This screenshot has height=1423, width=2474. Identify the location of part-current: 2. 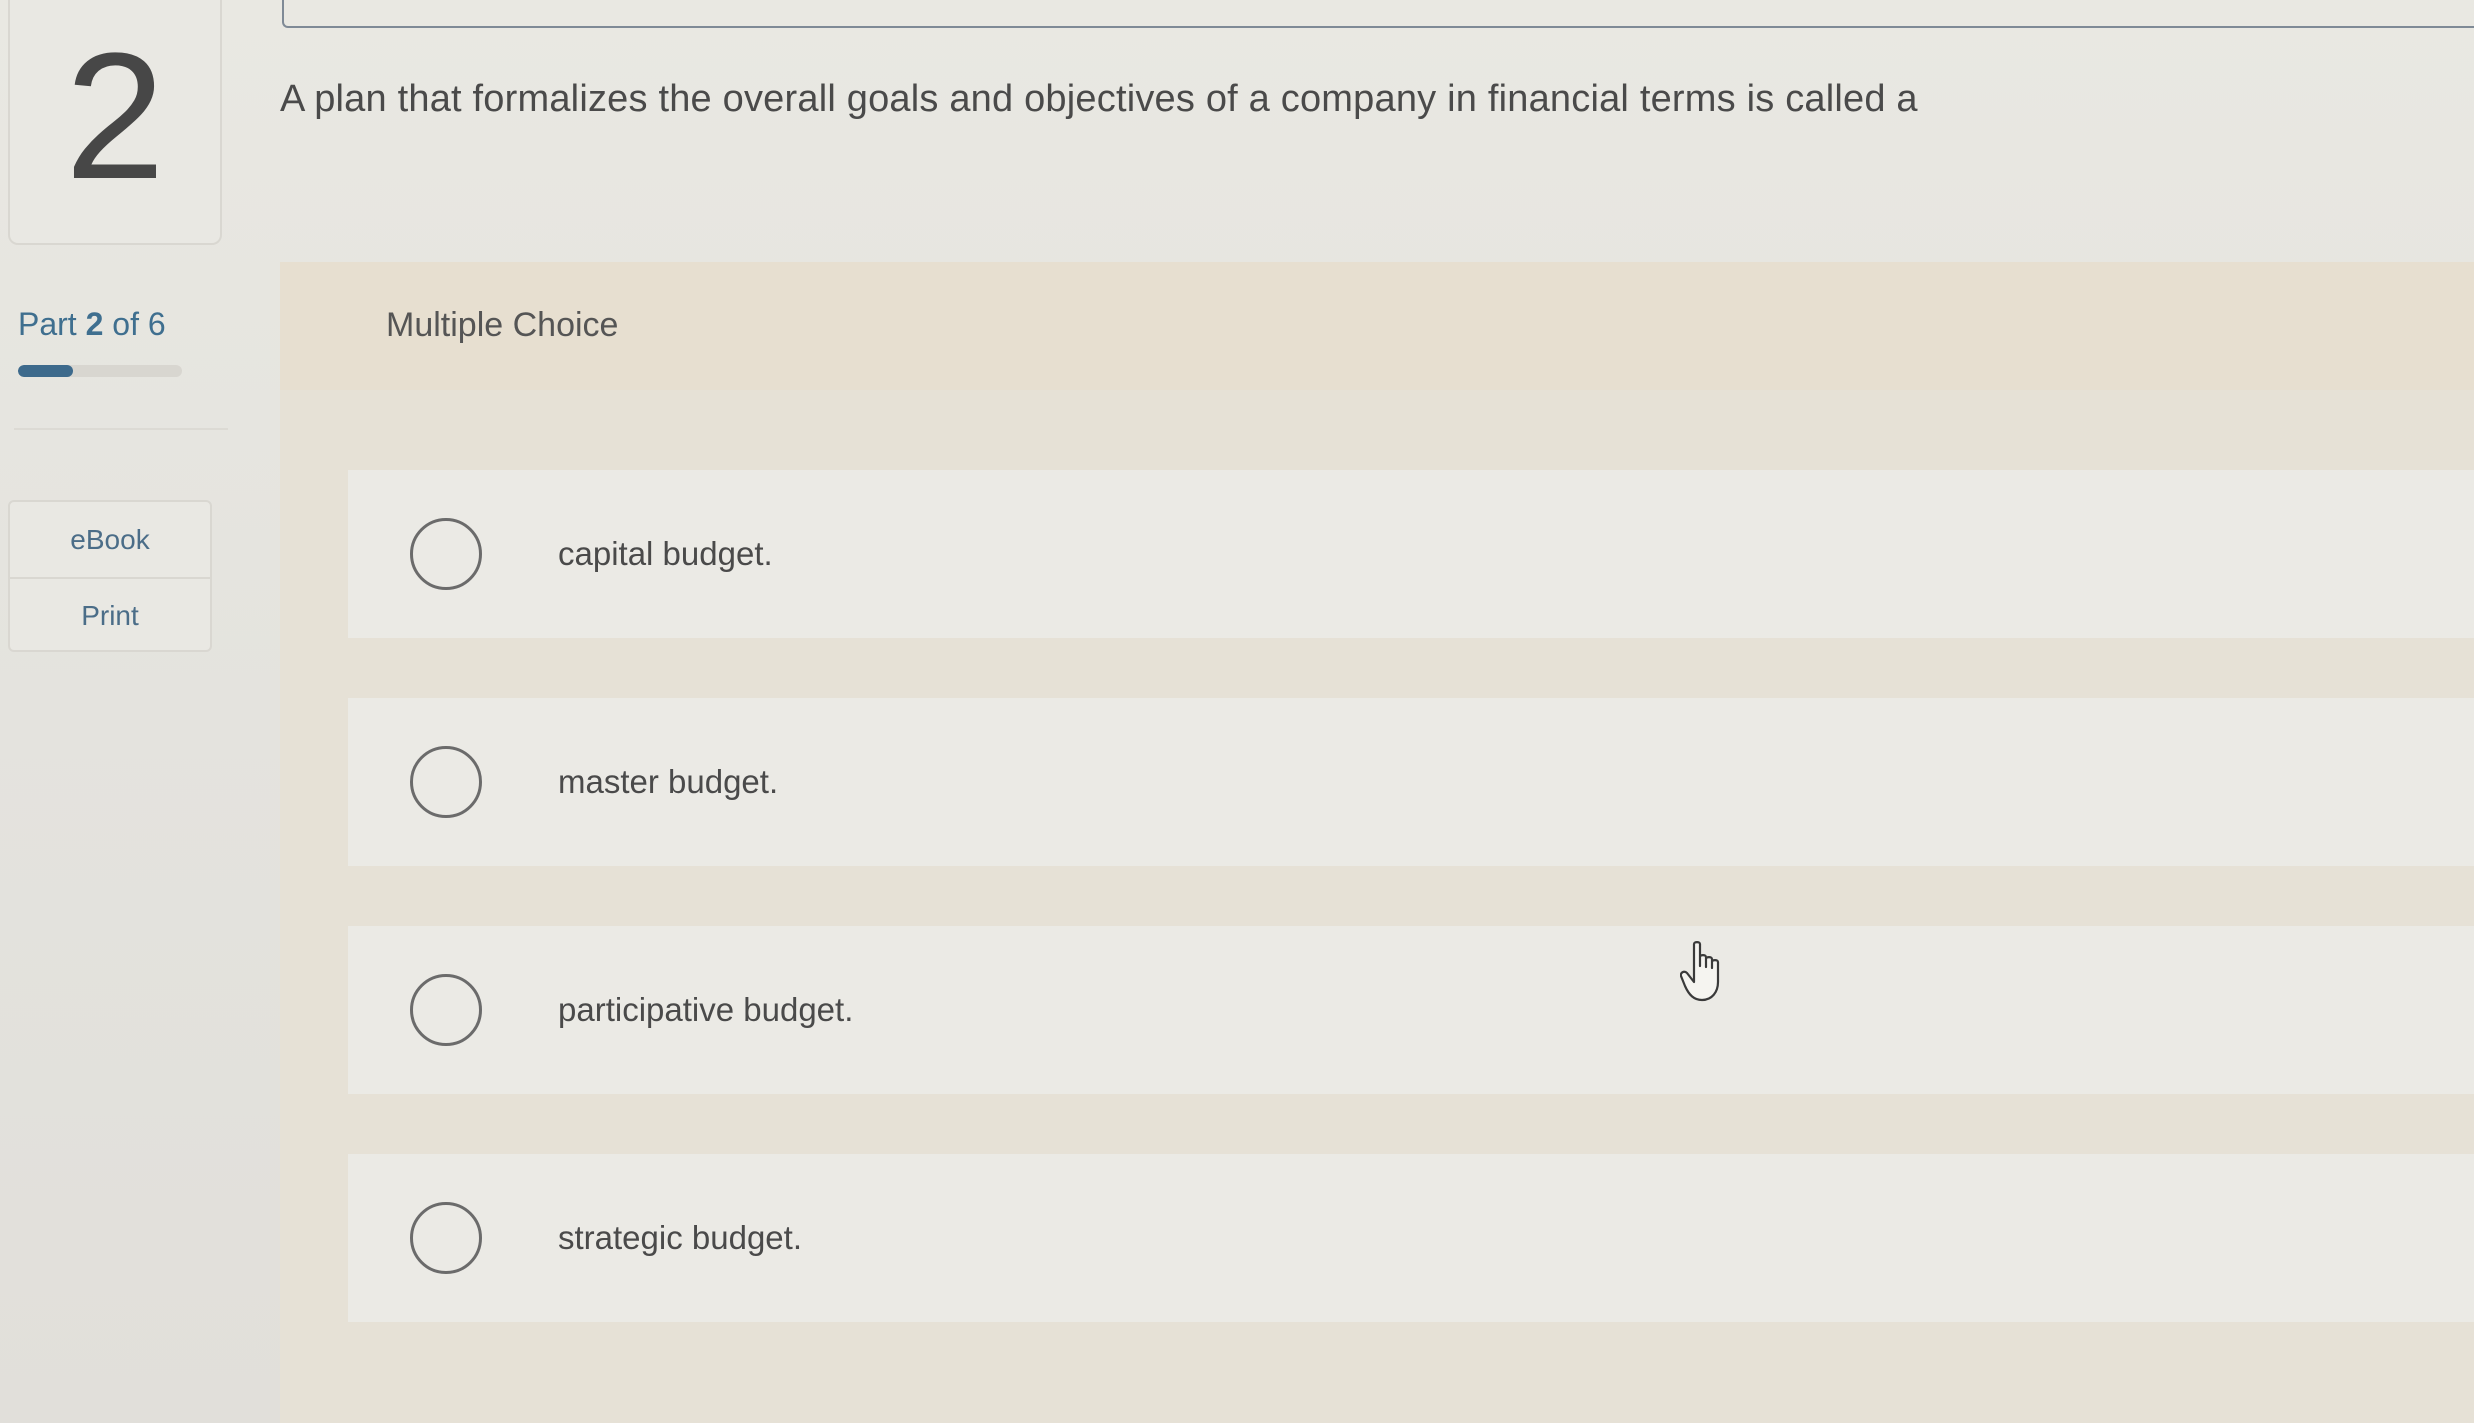
(94, 324).